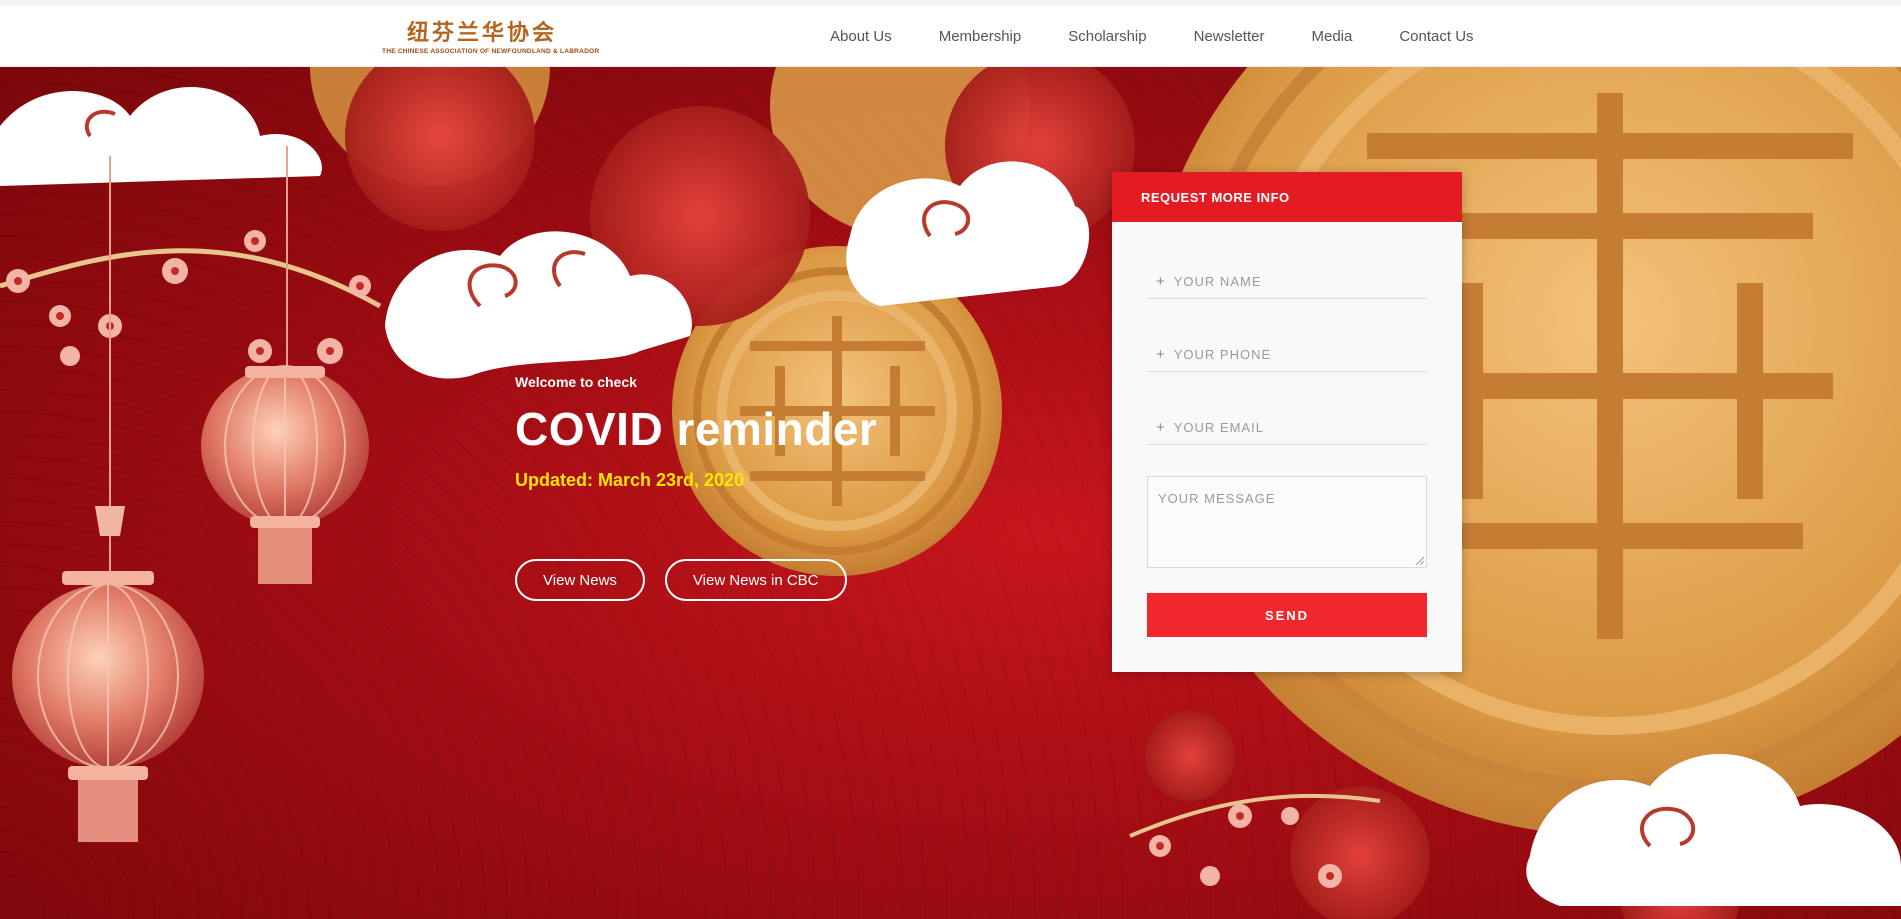  What do you see at coordinates (1436, 36) in the screenshot?
I see `nav-contact-us: Contact Us` at bounding box center [1436, 36].